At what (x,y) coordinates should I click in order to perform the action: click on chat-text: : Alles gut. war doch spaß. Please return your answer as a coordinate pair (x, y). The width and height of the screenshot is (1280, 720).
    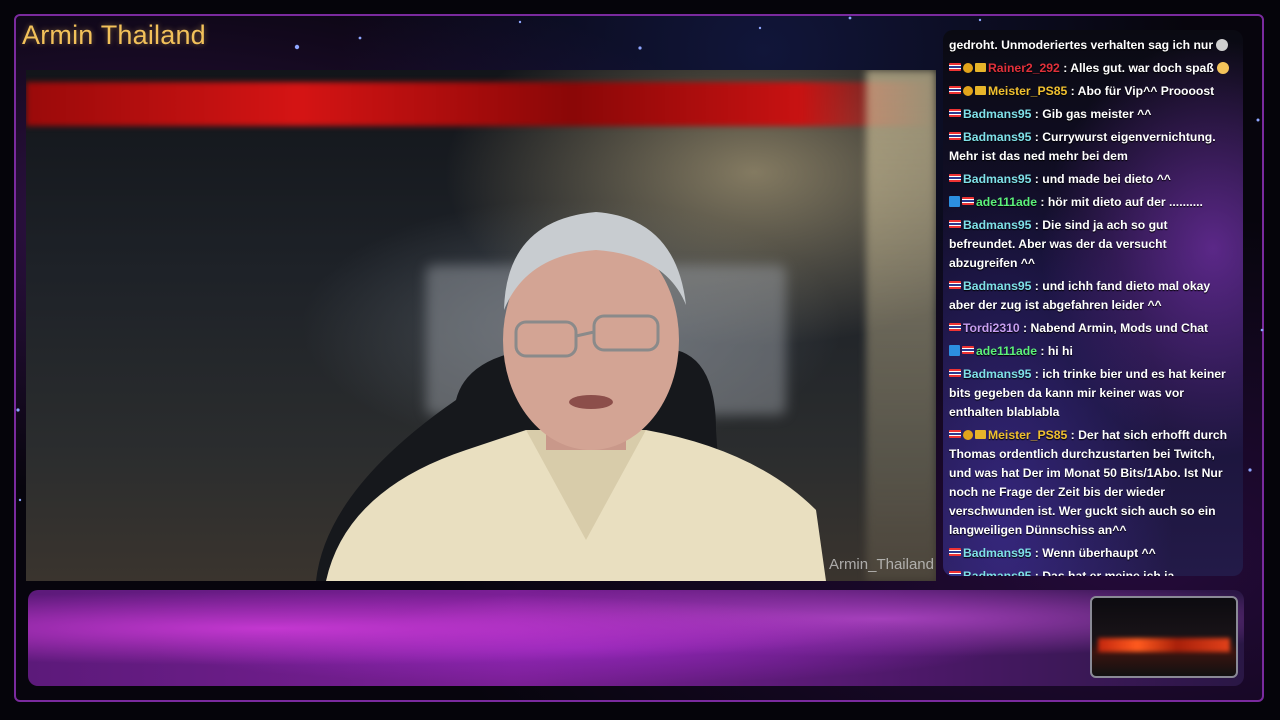
    Looking at the image, I should click on (1136, 68).